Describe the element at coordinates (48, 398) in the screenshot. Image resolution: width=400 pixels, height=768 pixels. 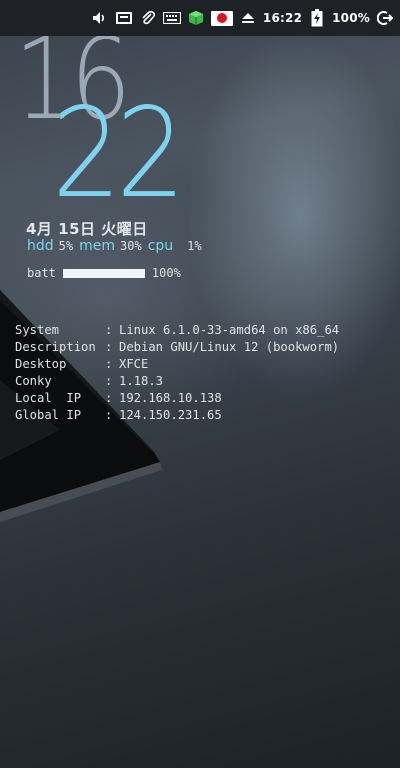
I see `sysinfo-key: Local IP` at that location.